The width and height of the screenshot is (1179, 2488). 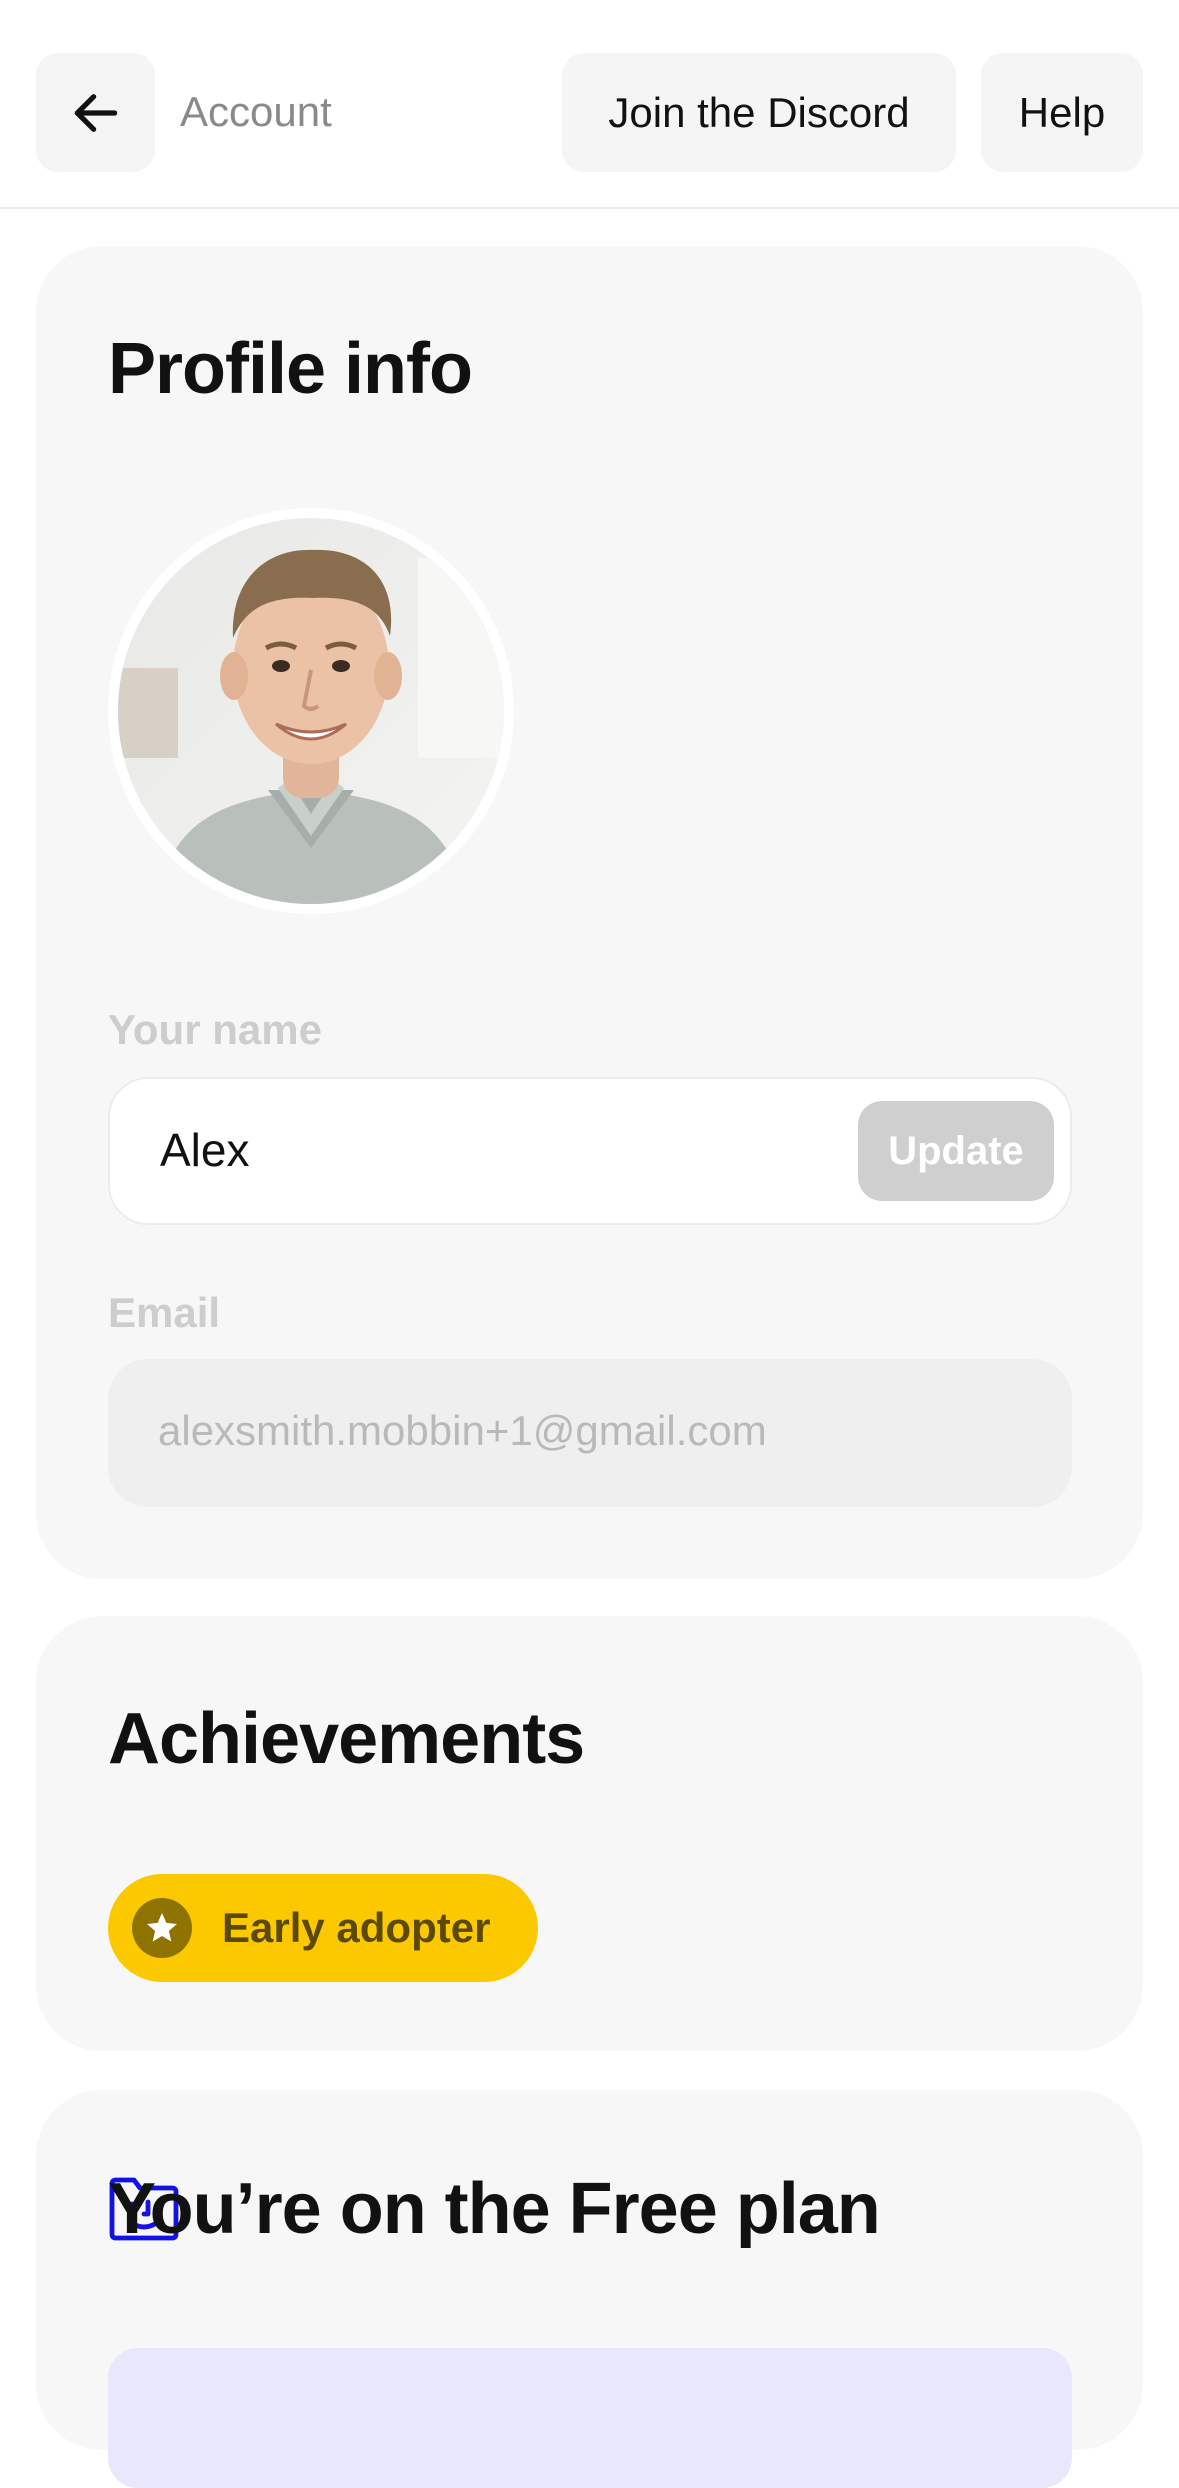 I want to click on email-field: alexsmith.mobbin+1@gmail.com, so click(x=590, y=1433).